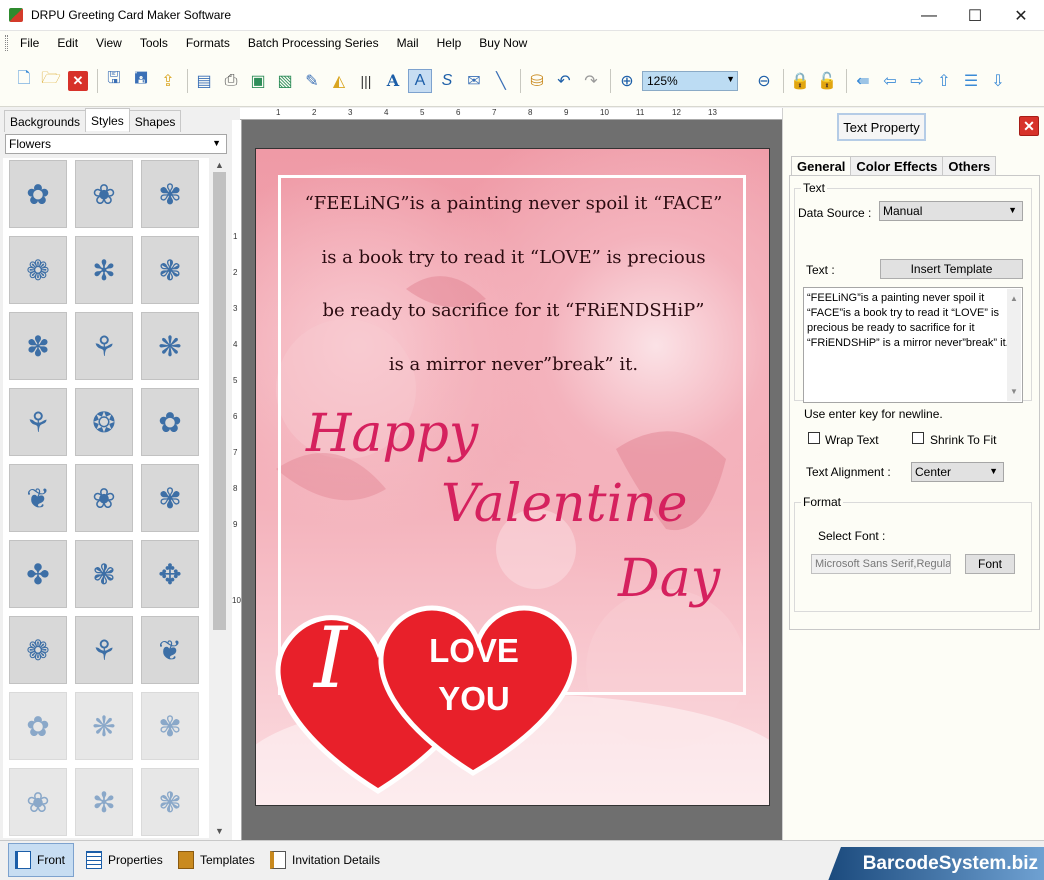 Image resolution: width=1044 pixels, height=880 pixels. I want to click on open-icon: 🗁, so click(51, 81).